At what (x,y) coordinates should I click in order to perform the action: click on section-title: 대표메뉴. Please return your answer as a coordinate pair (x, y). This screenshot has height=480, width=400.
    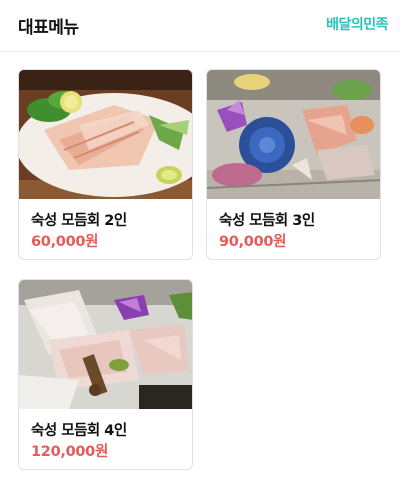
    Looking at the image, I should click on (48, 28).